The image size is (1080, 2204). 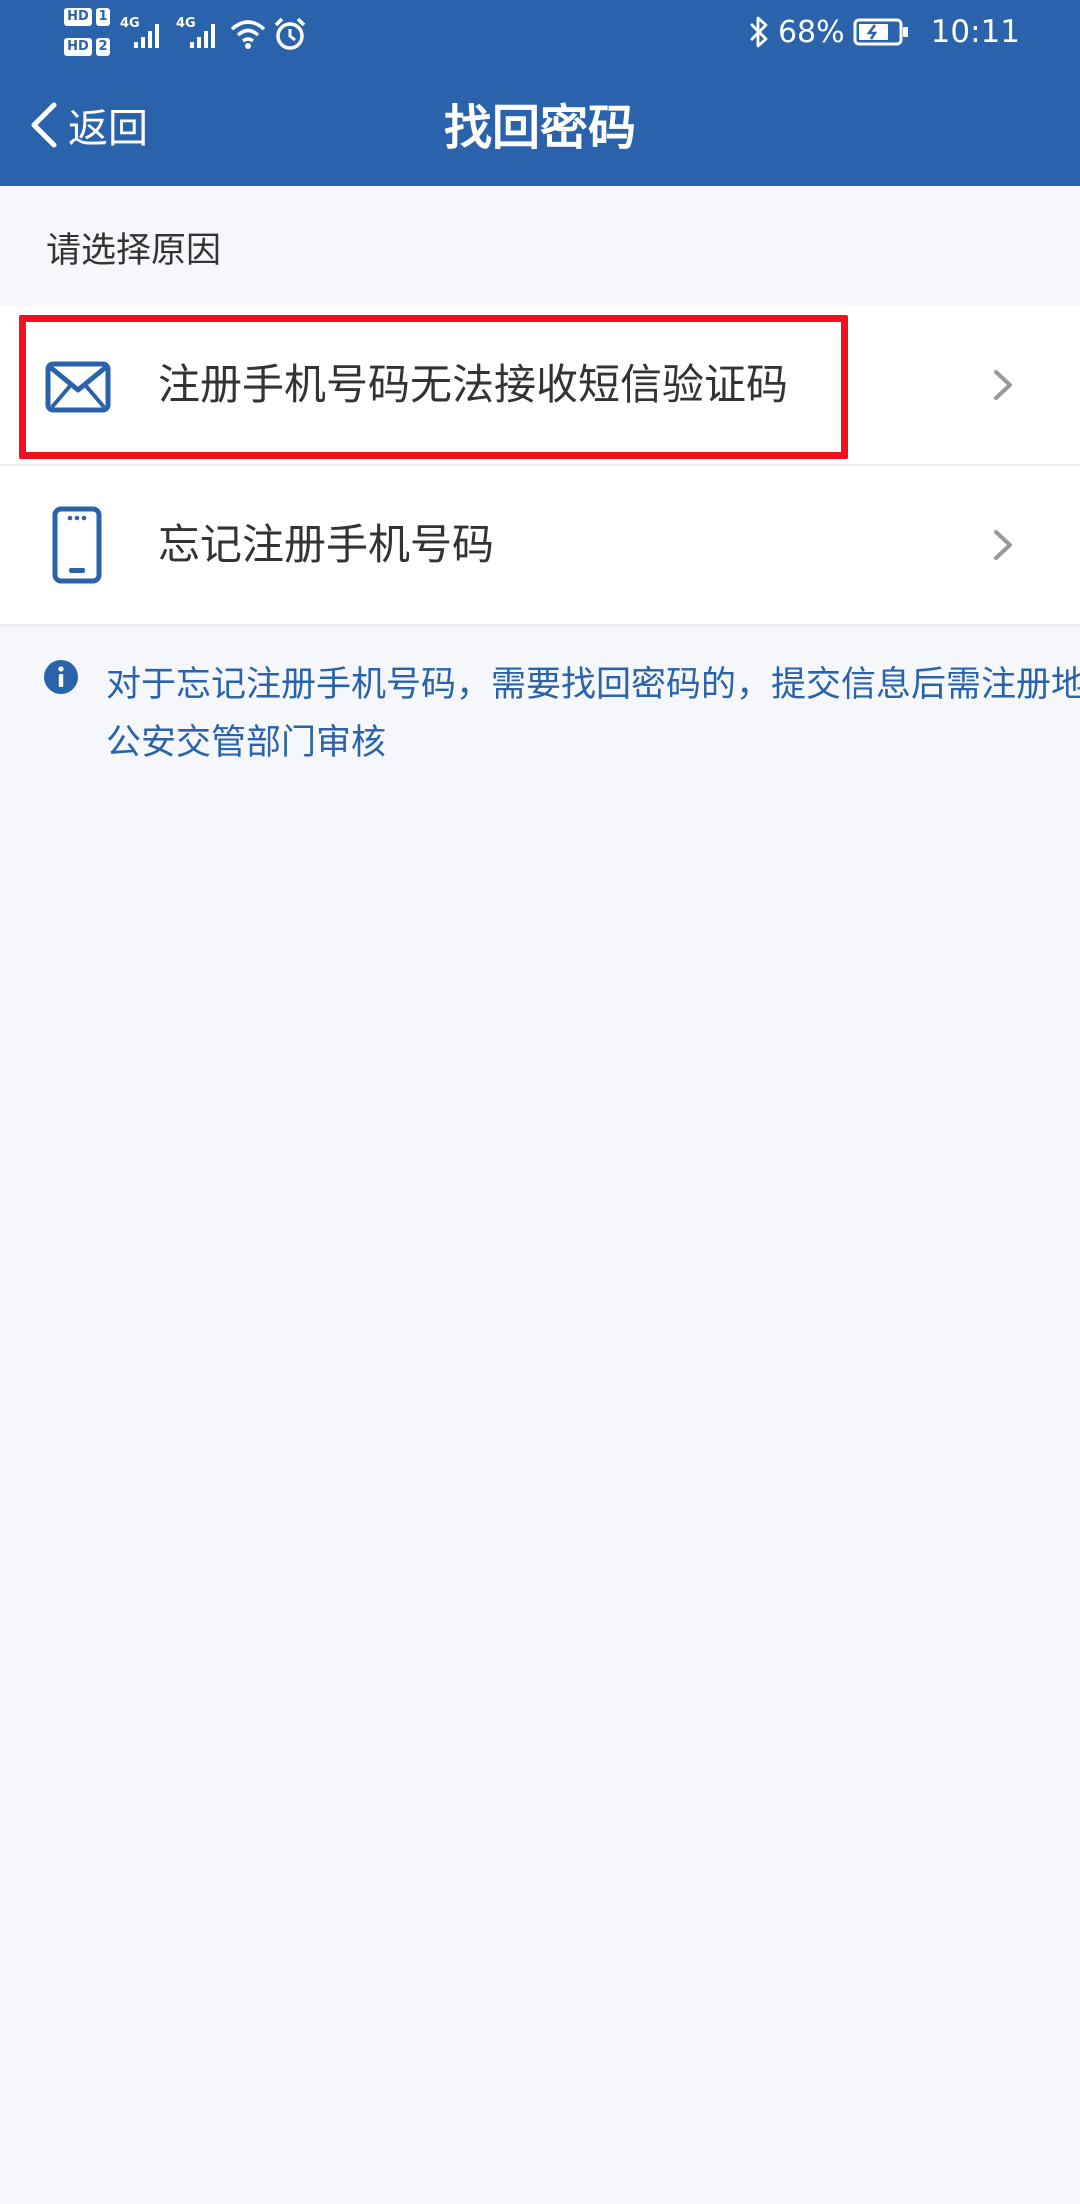 I want to click on page-title: 找回密码, so click(x=539, y=128).